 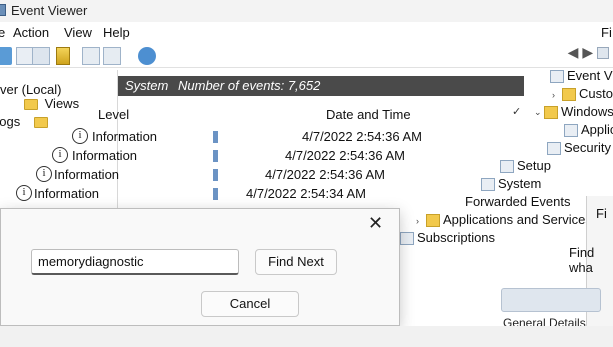 I want to click on toolbar, so click(x=306, y=56).